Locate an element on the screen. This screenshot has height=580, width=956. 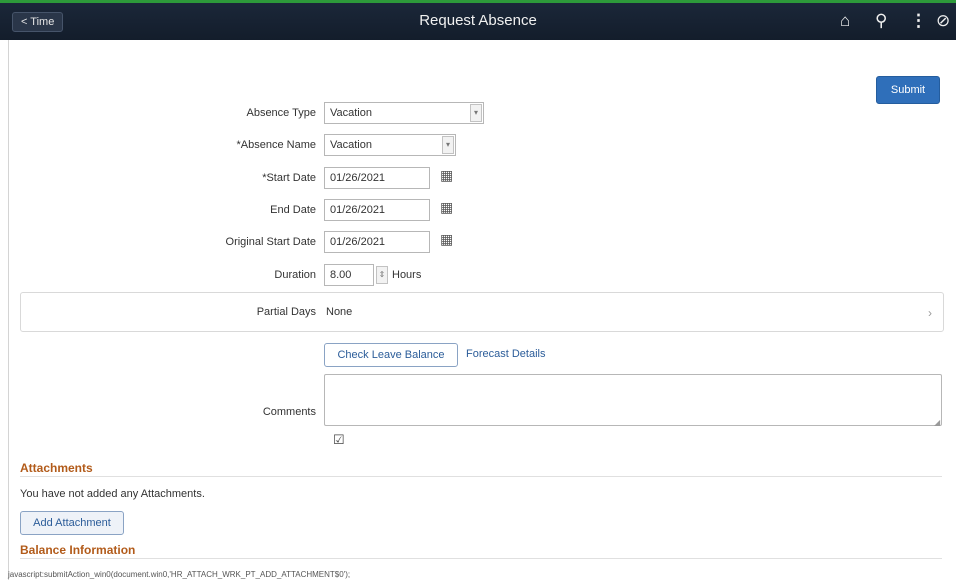
check-leave-balance-button: Check Leave Balance is located at coordinates (391, 355).